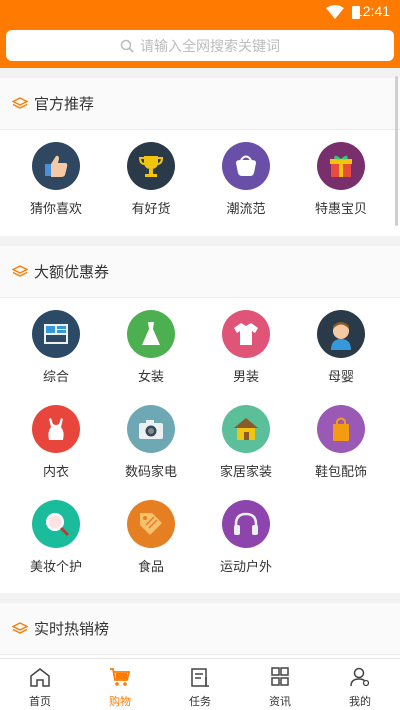 The height and width of the screenshot is (710, 400). Describe the element at coordinates (396, 151) in the screenshot. I see `scrollbar` at that location.